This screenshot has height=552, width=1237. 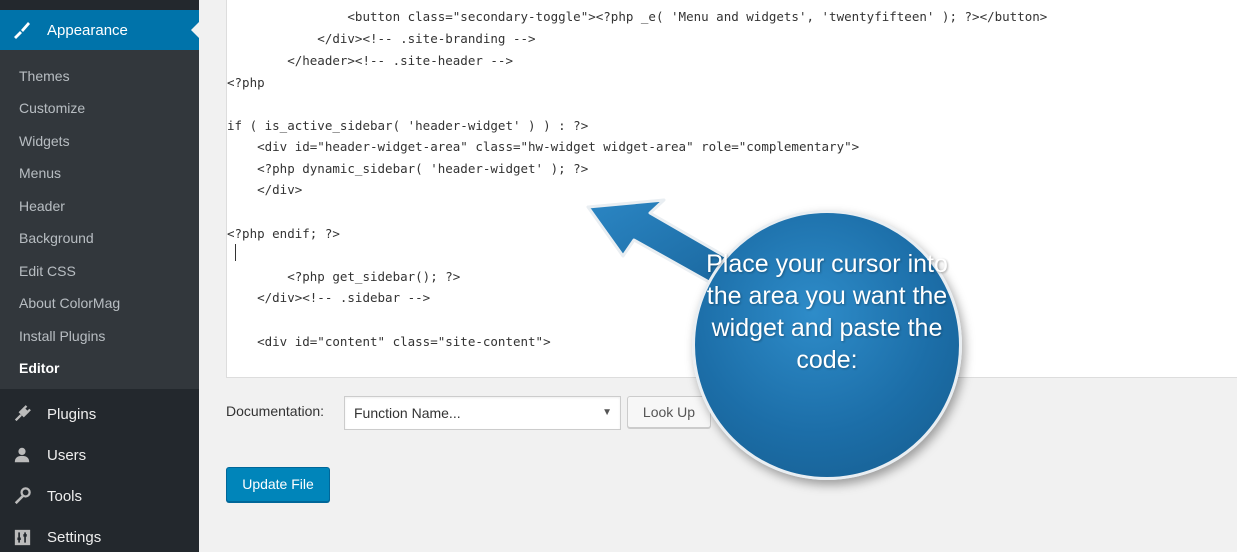 I want to click on text-cursor, so click(x=235, y=252).